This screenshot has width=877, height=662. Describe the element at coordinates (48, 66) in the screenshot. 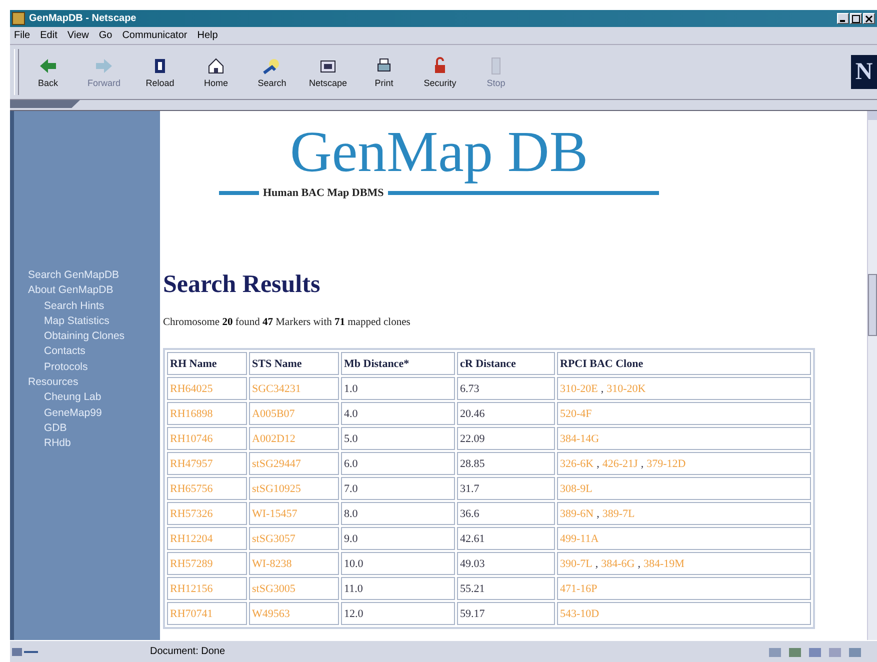

I see `back-arrow-icon` at that location.